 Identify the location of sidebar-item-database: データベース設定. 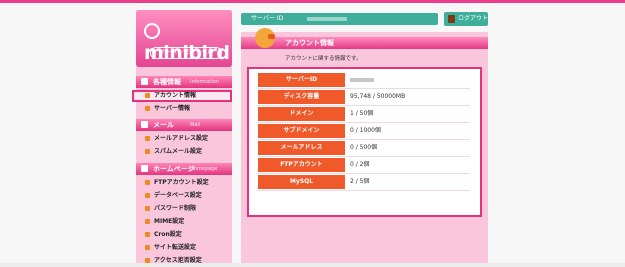
(184, 196).